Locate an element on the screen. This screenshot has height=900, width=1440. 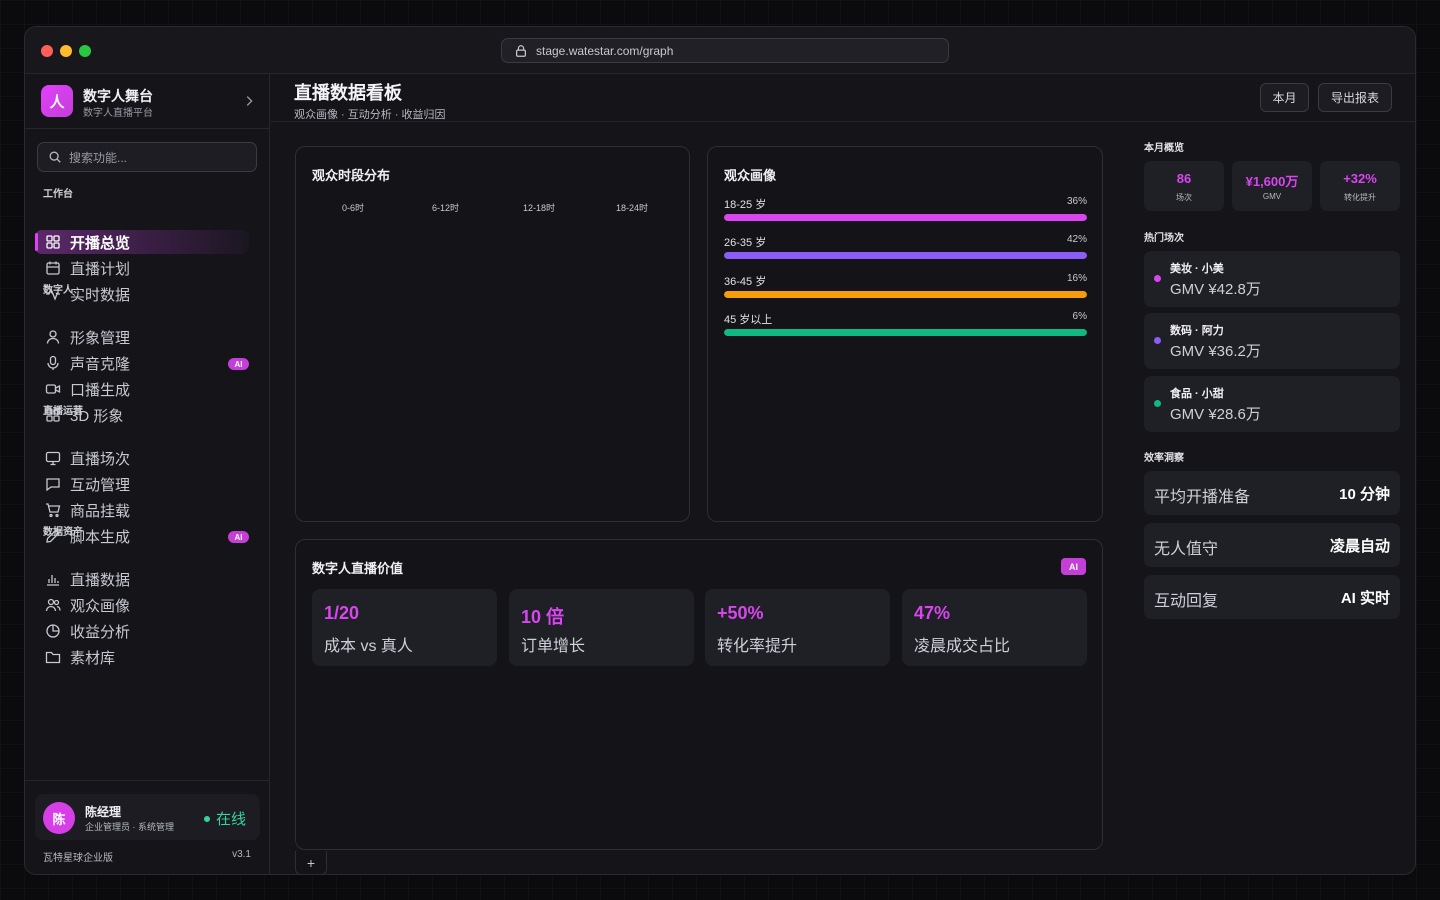
age-group-label: 18-25 岁 is located at coordinates (745, 205).